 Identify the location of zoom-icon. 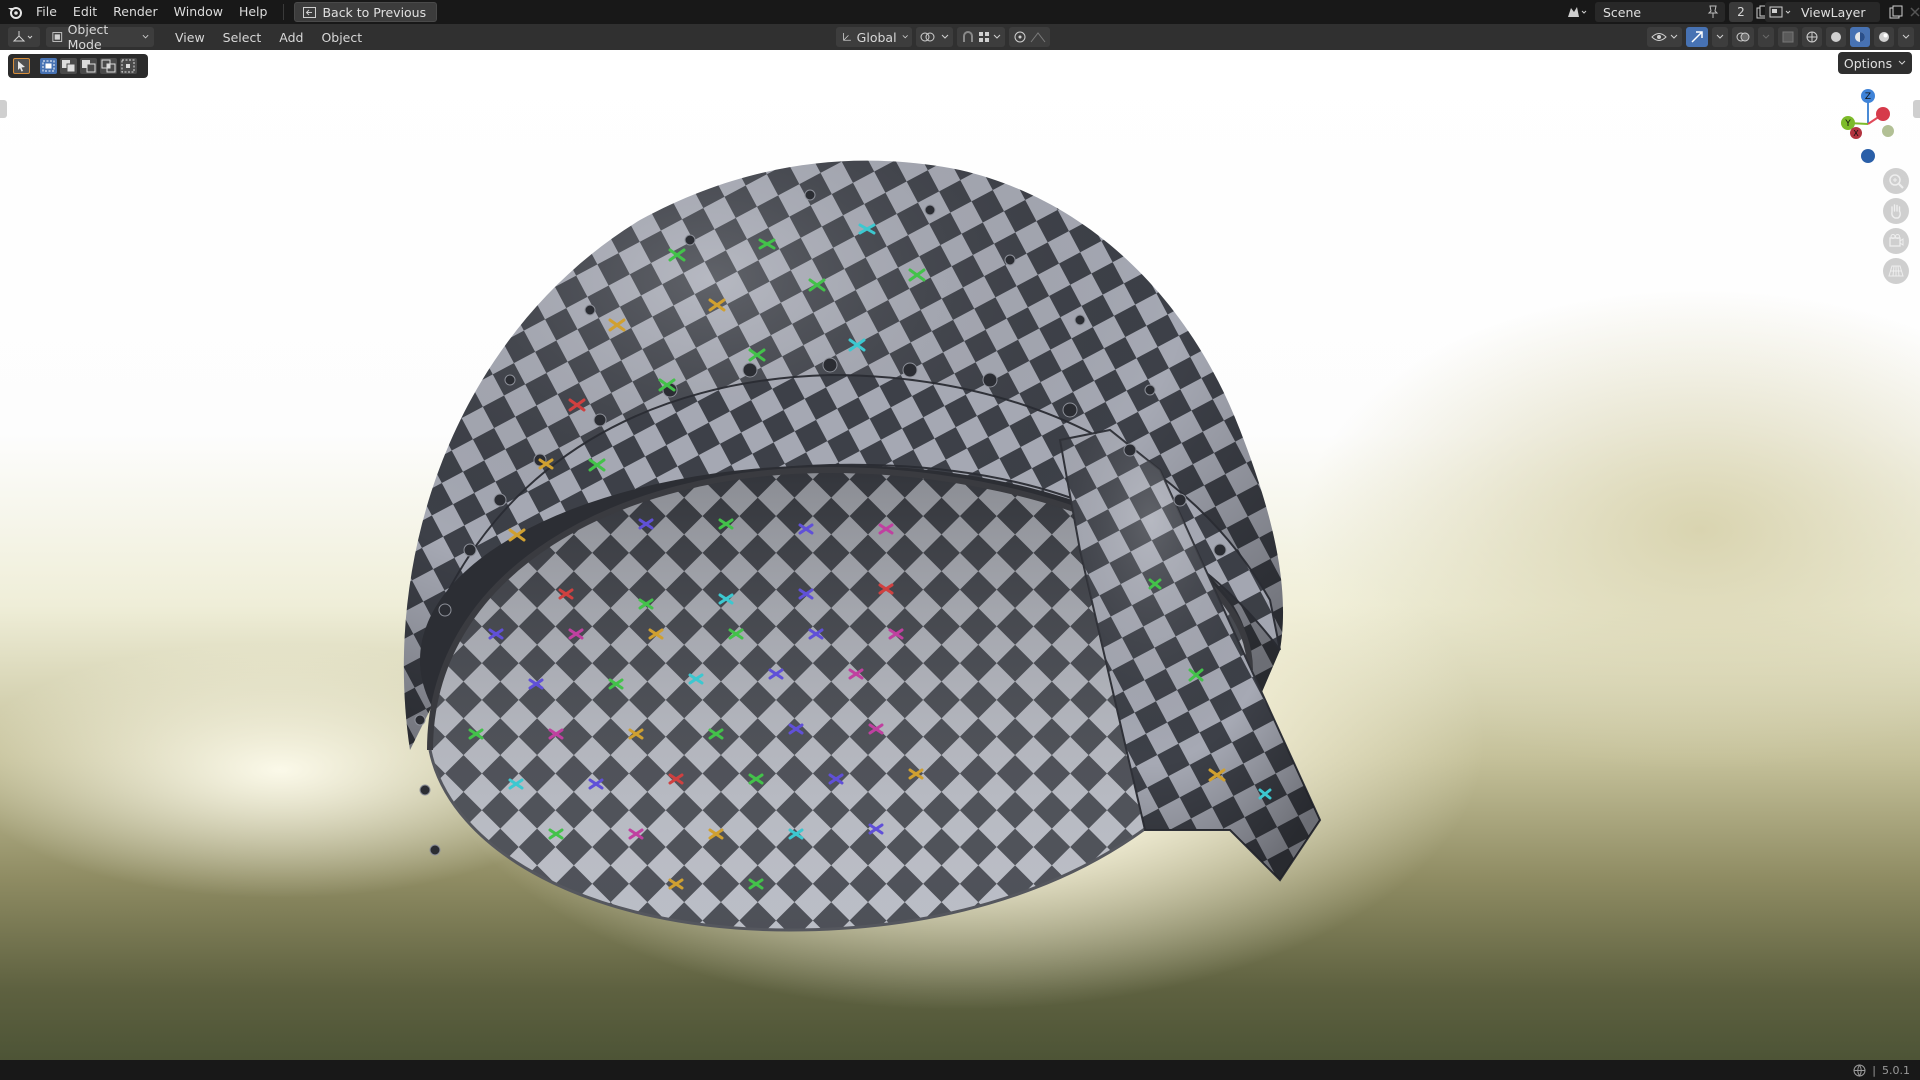
(1896, 181).